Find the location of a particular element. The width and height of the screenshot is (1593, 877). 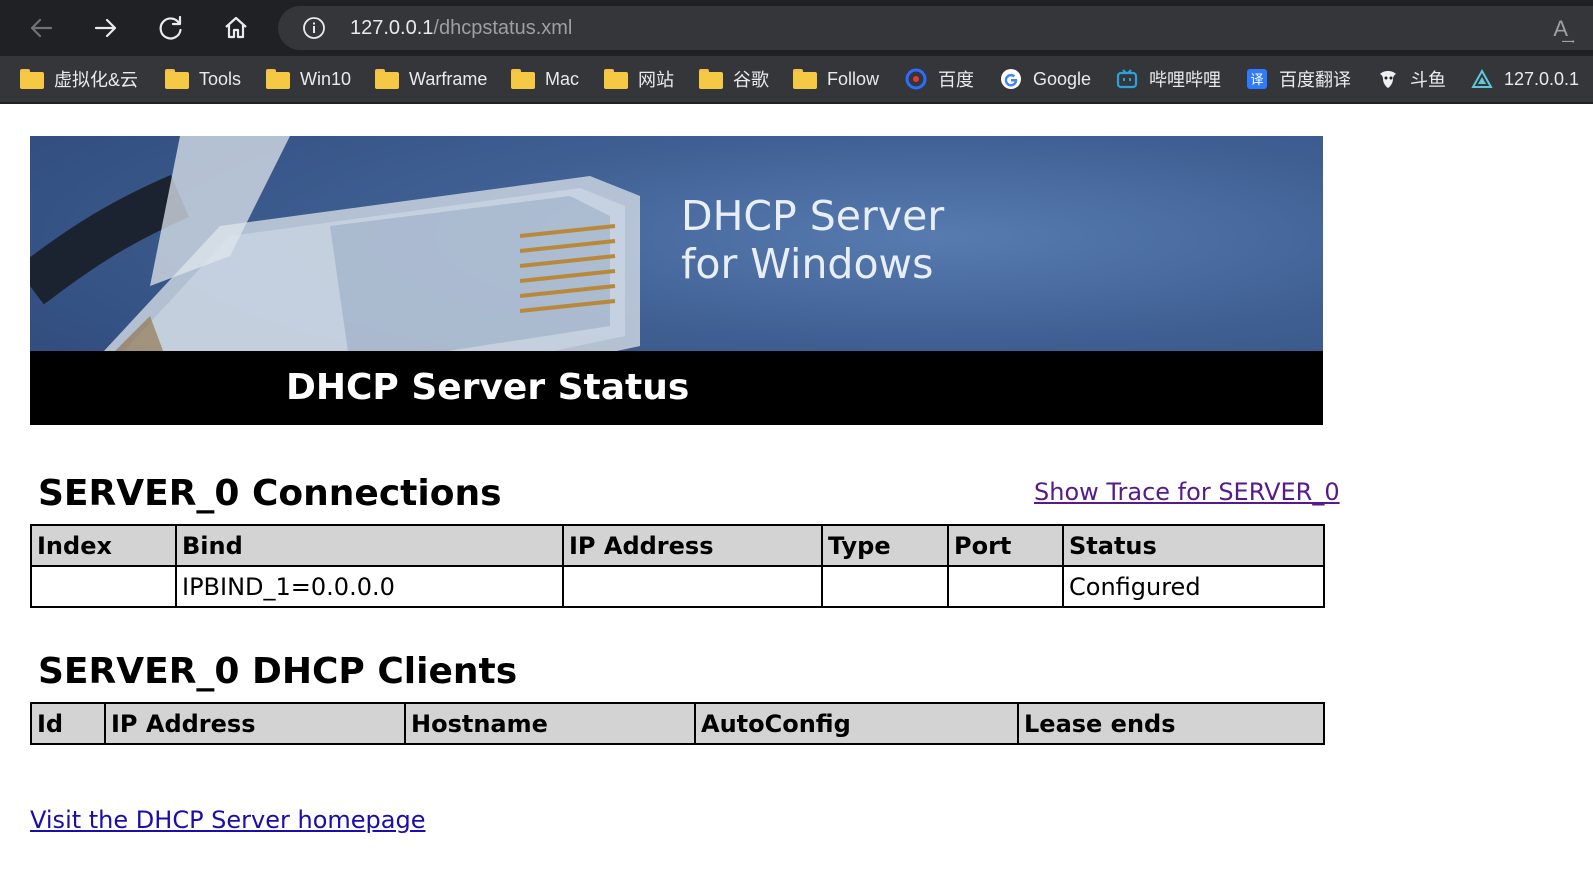

triangle-icon is located at coordinates (1482, 79).